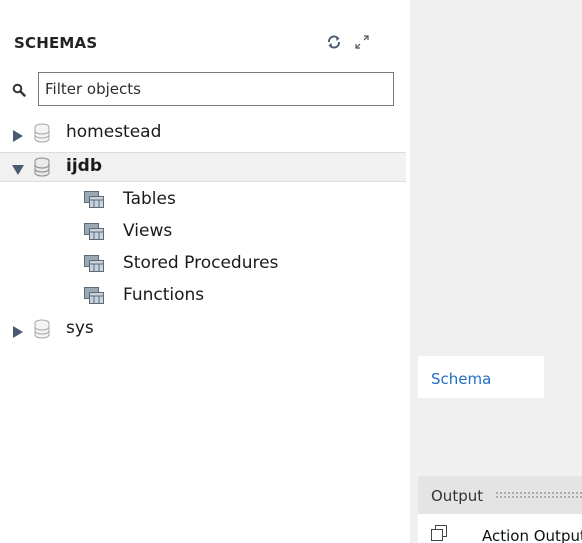 The width and height of the screenshot is (582, 543). I want to click on schemas-header: SCHEMAS, so click(56, 43).